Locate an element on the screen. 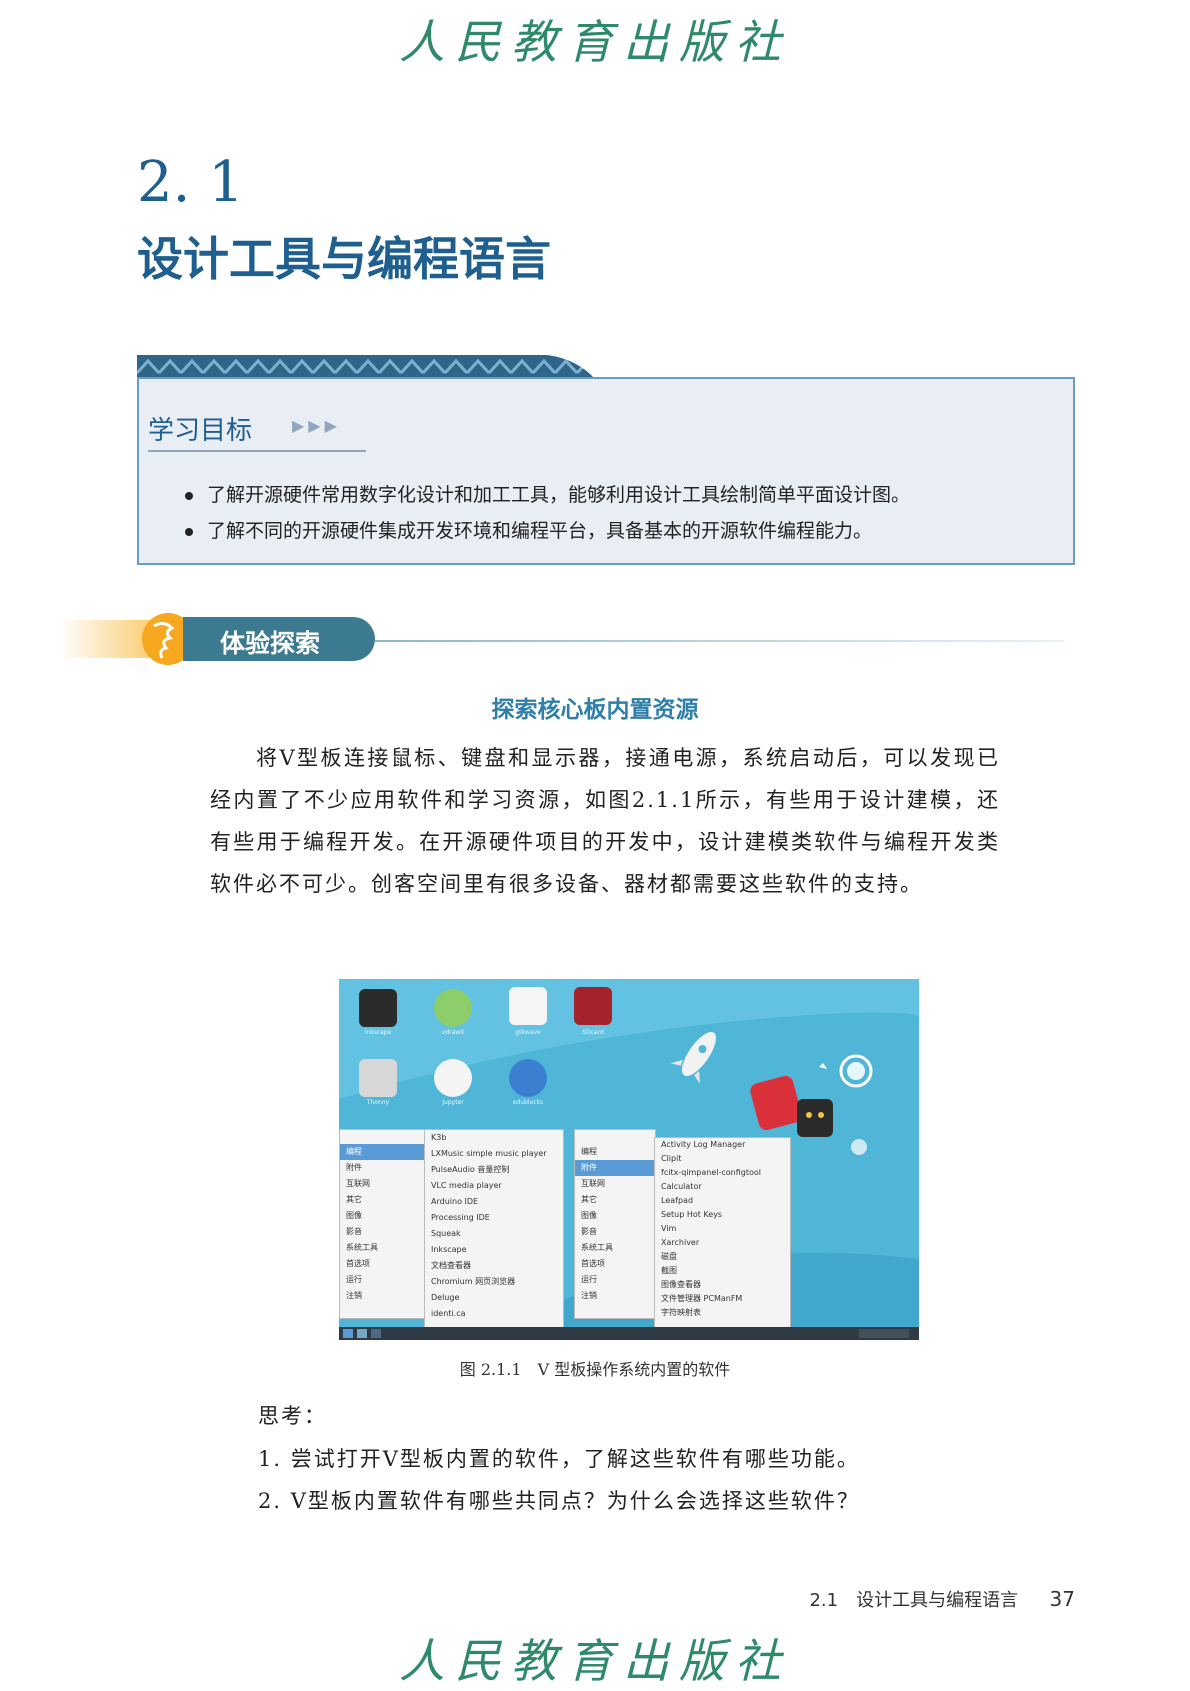 This screenshot has height=1691, width=1190. desktop-icon-label: Thonny is located at coordinates (378, 1102).